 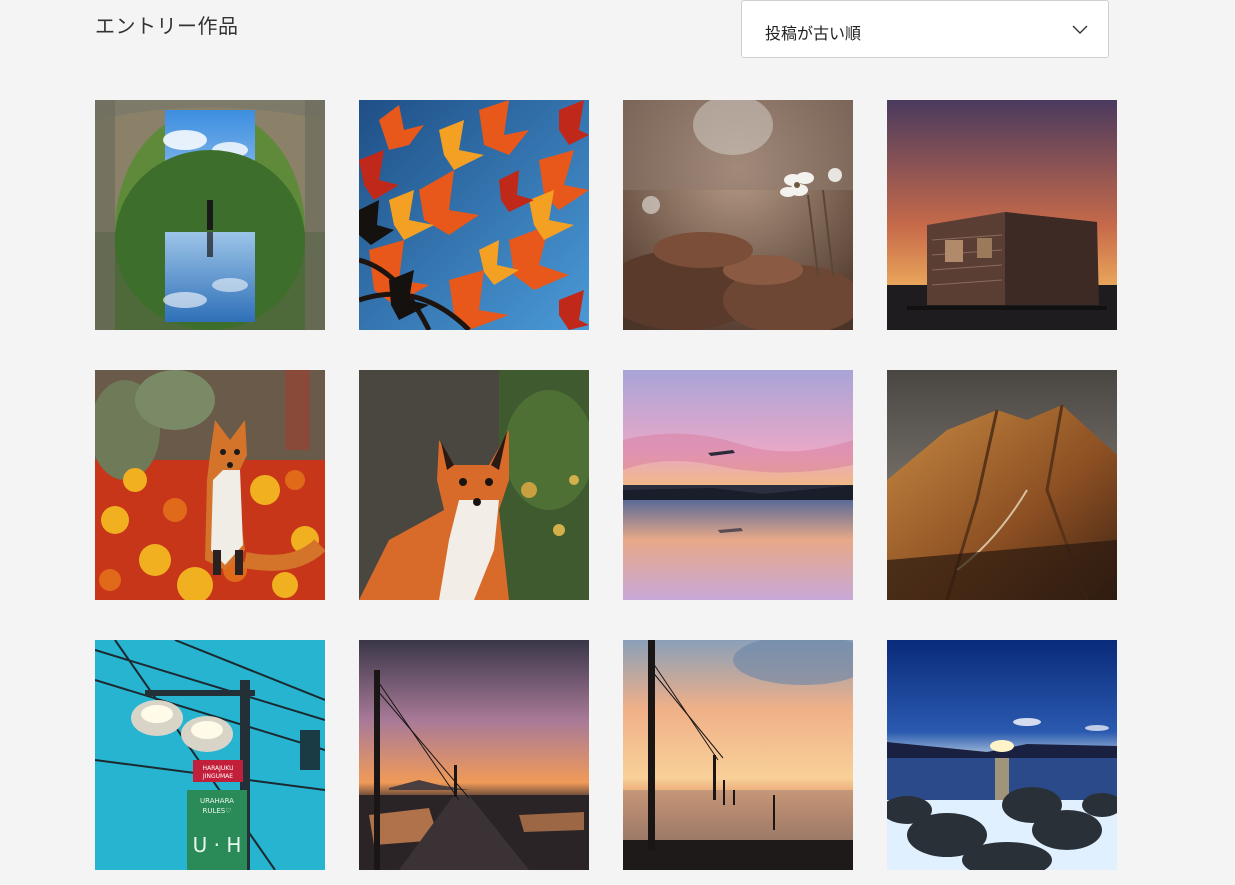 What do you see at coordinates (216, 811) in the screenshot?
I see `urahara-sign-text-line2: RULES♡` at bounding box center [216, 811].